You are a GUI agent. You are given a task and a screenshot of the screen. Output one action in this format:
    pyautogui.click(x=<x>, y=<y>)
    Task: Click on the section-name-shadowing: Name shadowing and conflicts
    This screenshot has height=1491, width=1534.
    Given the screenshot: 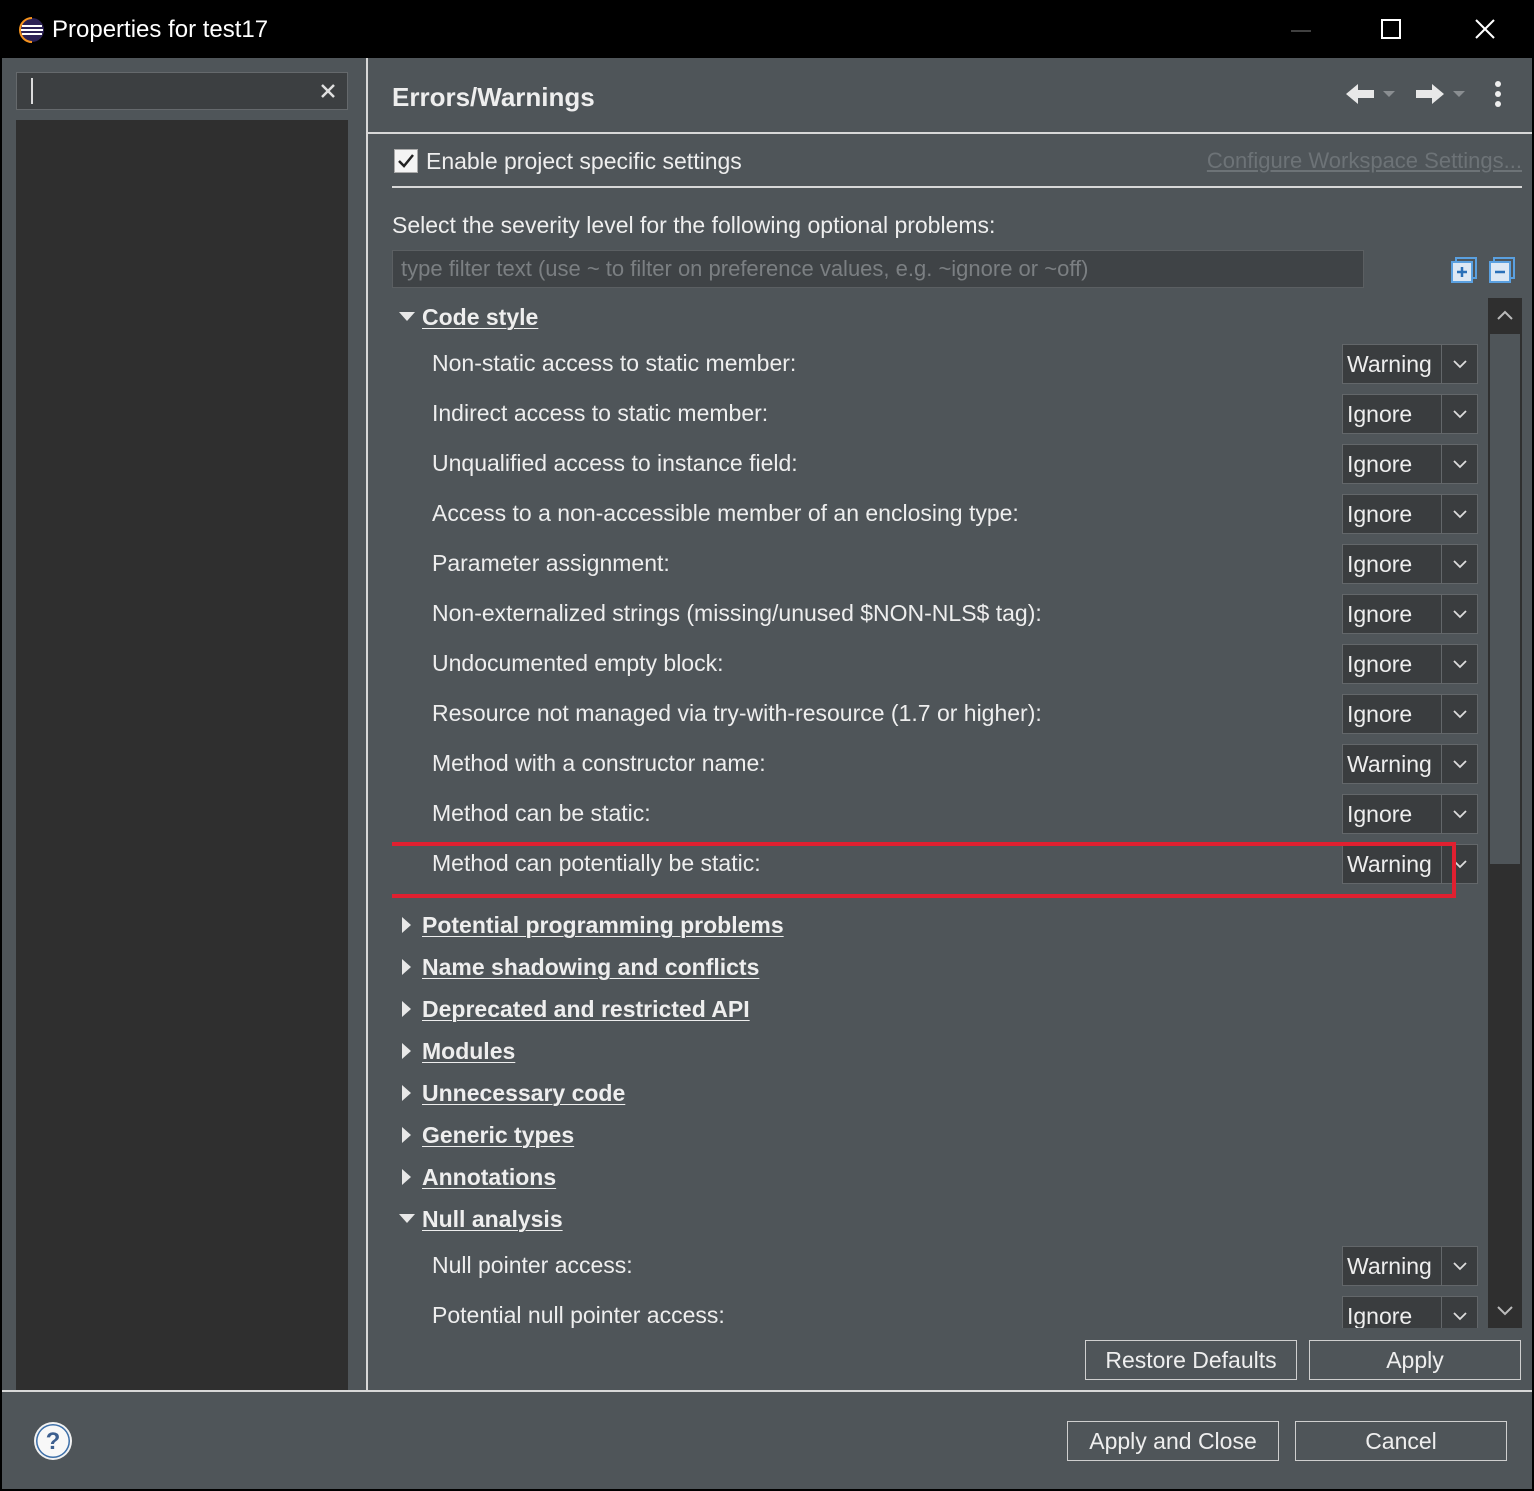 What is the action you would take?
    pyautogui.click(x=575, y=967)
    